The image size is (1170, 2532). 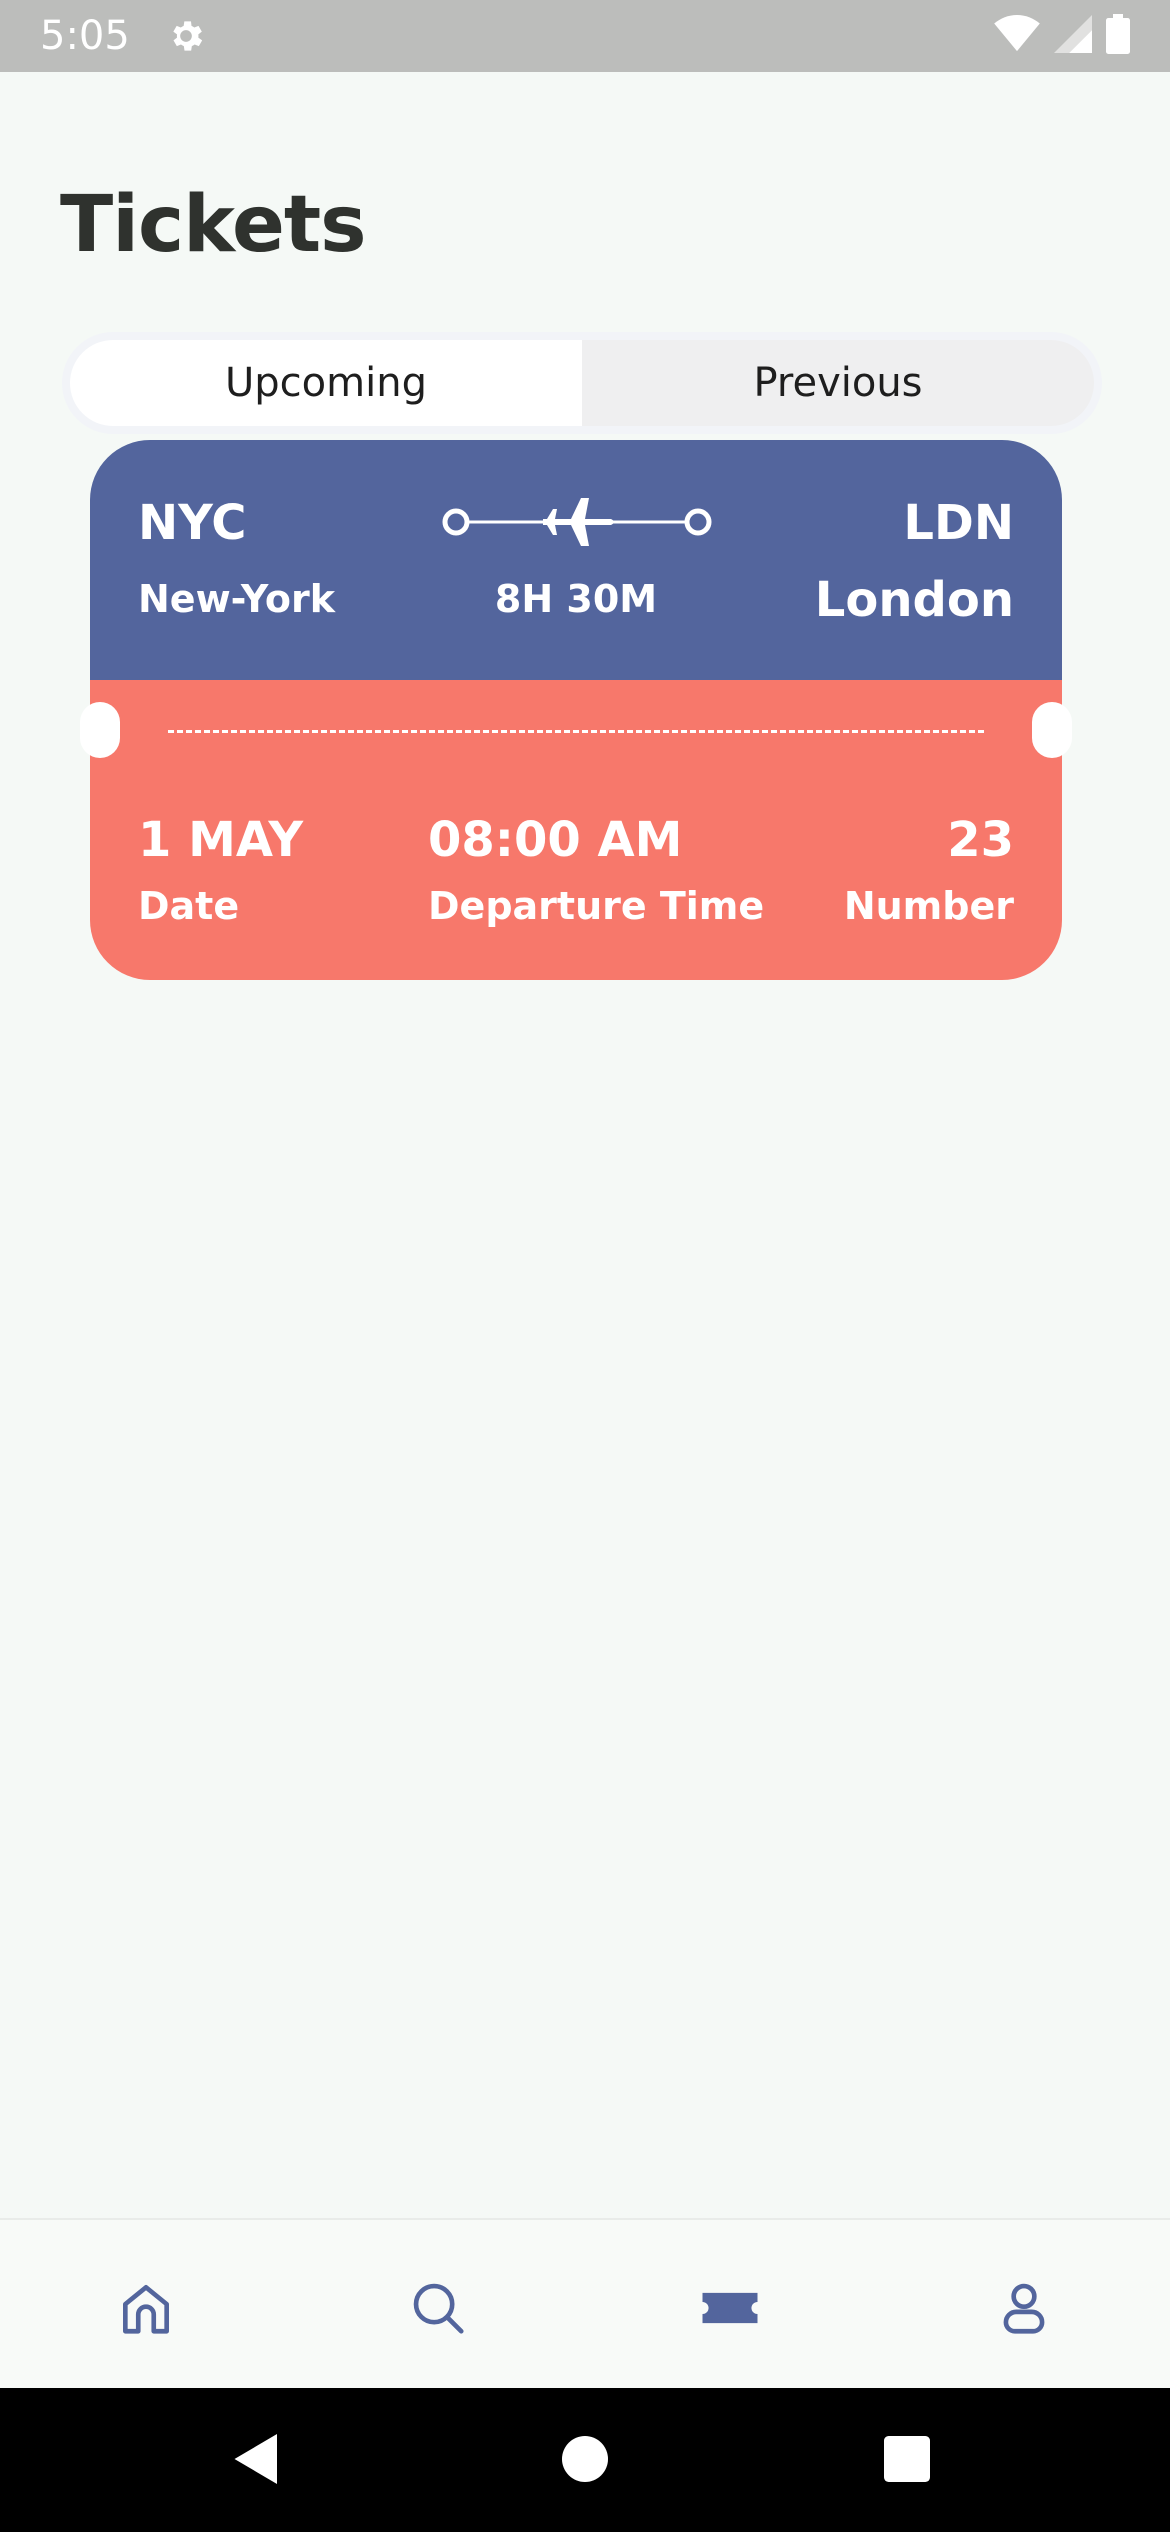 What do you see at coordinates (585, 36) in the screenshot?
I see `status-bar: 5:05` at bounding box center [585, 36].